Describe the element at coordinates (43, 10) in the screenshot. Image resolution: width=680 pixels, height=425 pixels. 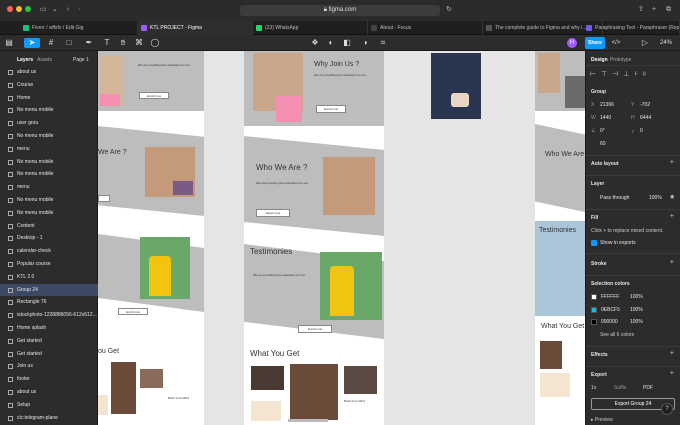
I see `sidebar-toggle-icon: ▭` at that location.